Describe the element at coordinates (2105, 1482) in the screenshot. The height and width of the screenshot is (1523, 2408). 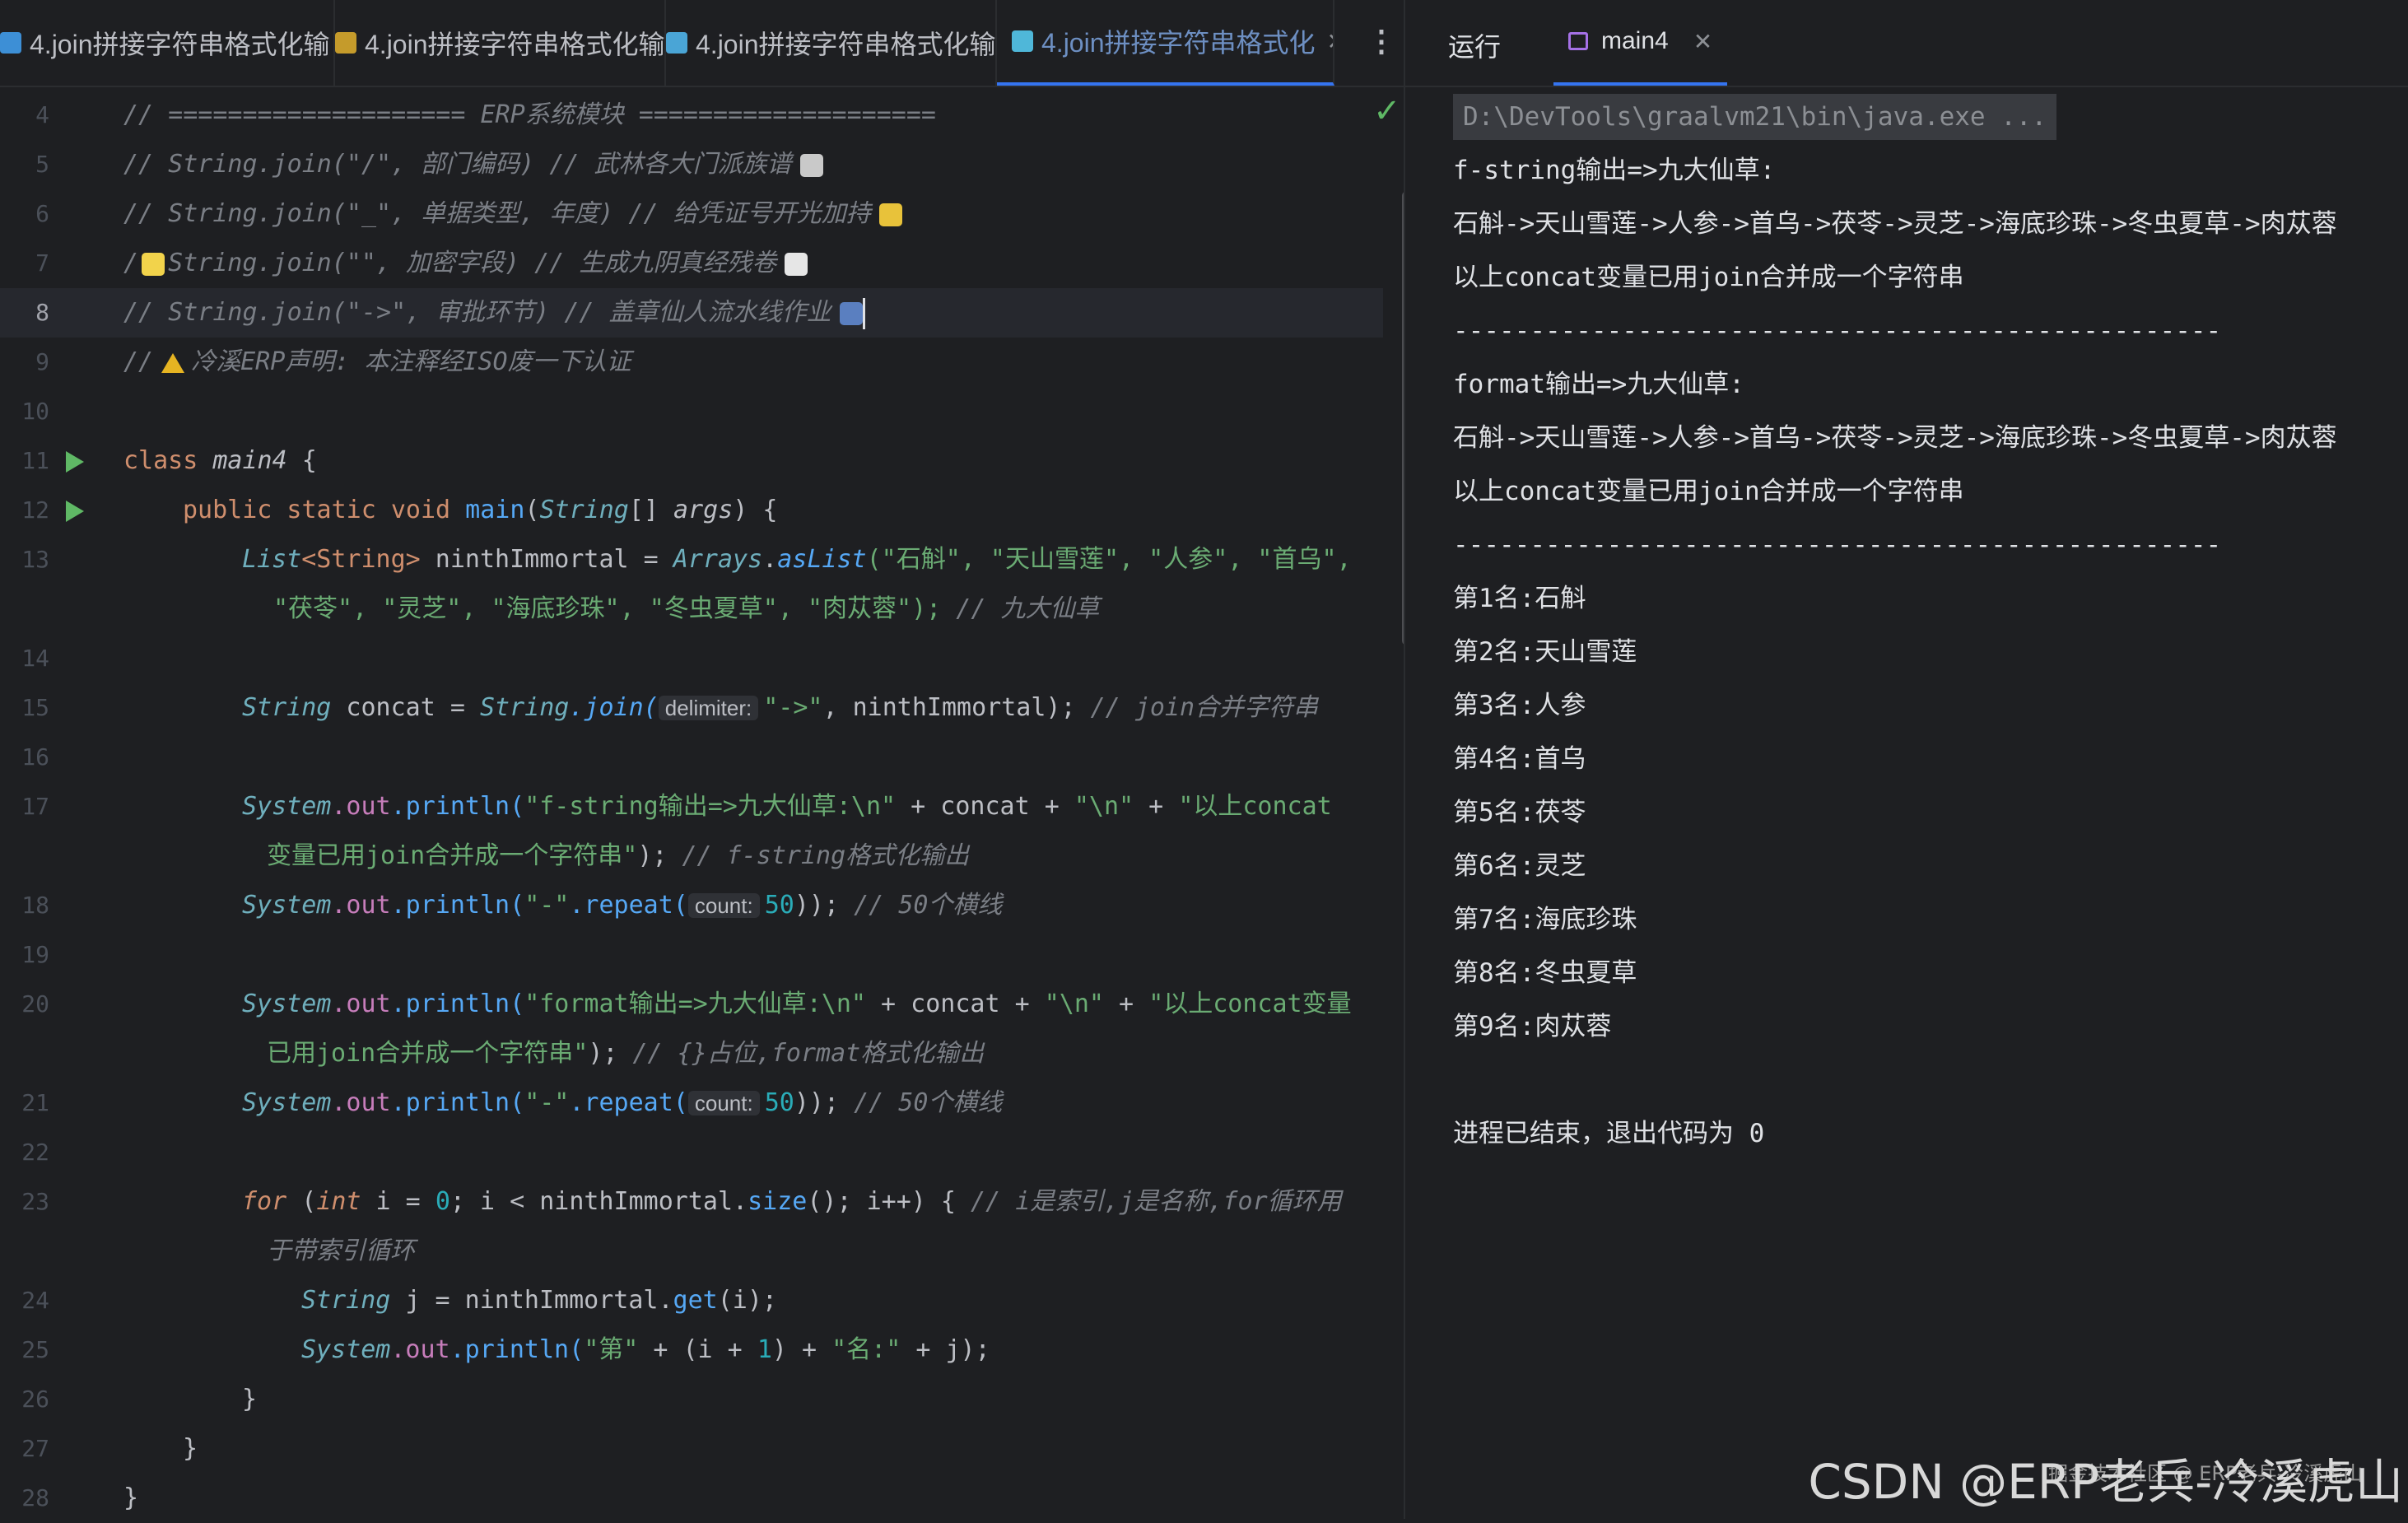
I see `csdn-watermark: CSDN @ERP老兵-冷溪虎山` at that location.